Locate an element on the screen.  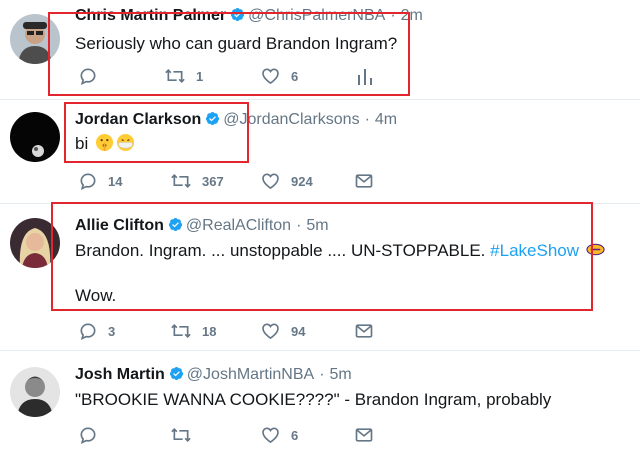
analytics-button is located at coordinates (365, 76).